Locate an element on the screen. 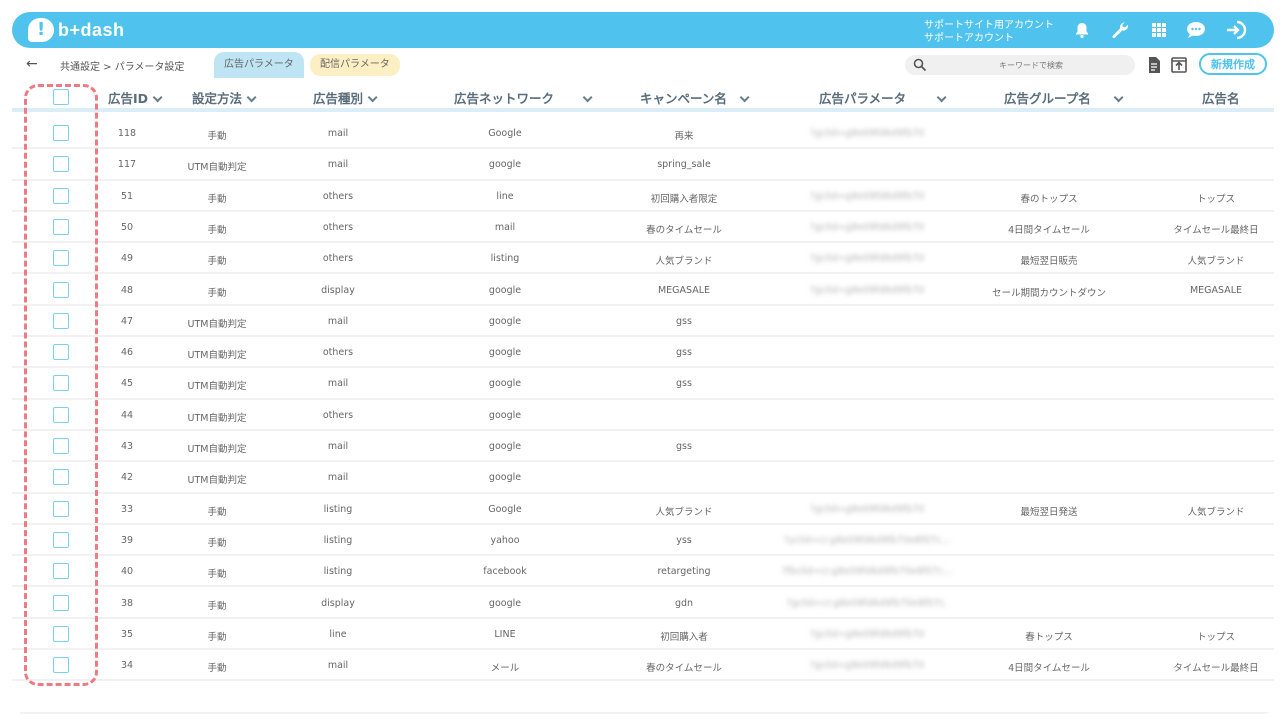 Image resolution: width=1280 pixels, height=720 pixels. cell-campaign: 初回購入者 is located at coordinates (684, 637).